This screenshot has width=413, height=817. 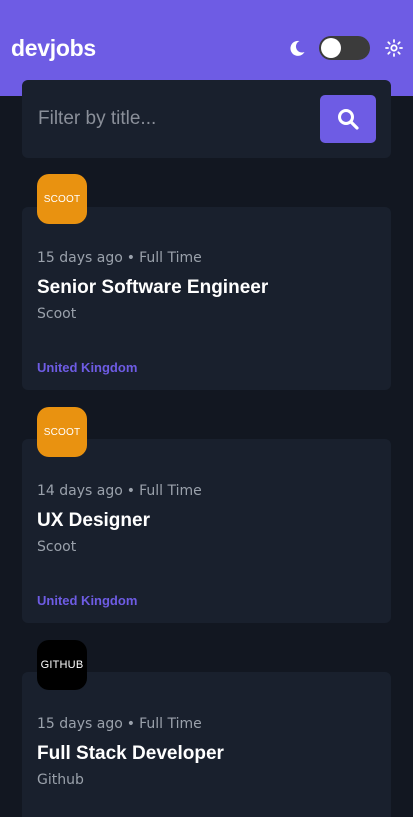 What do you see at coordinates (173, 119) in the screenshot?
I see `search-input` at bounding box center [173, 119].